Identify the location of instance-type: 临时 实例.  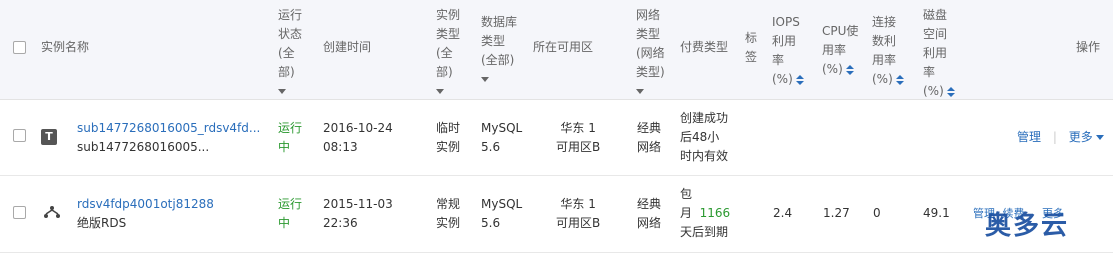
(448, 137).